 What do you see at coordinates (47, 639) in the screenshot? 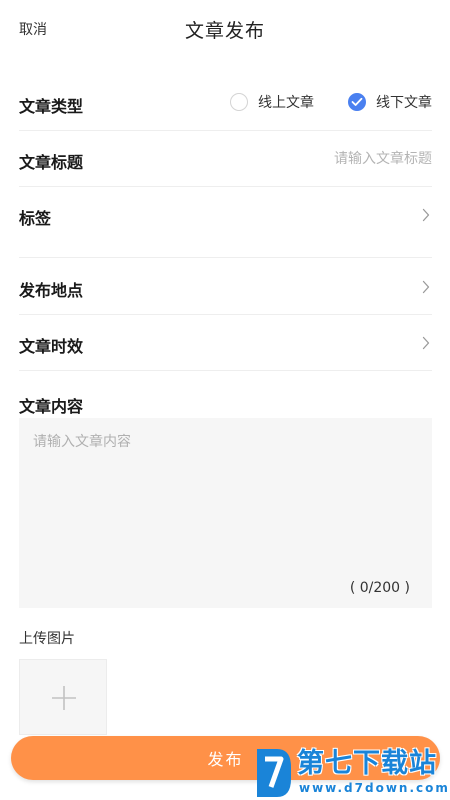
I see `upload-label: 上传图片` at bounding box center [47, 639].